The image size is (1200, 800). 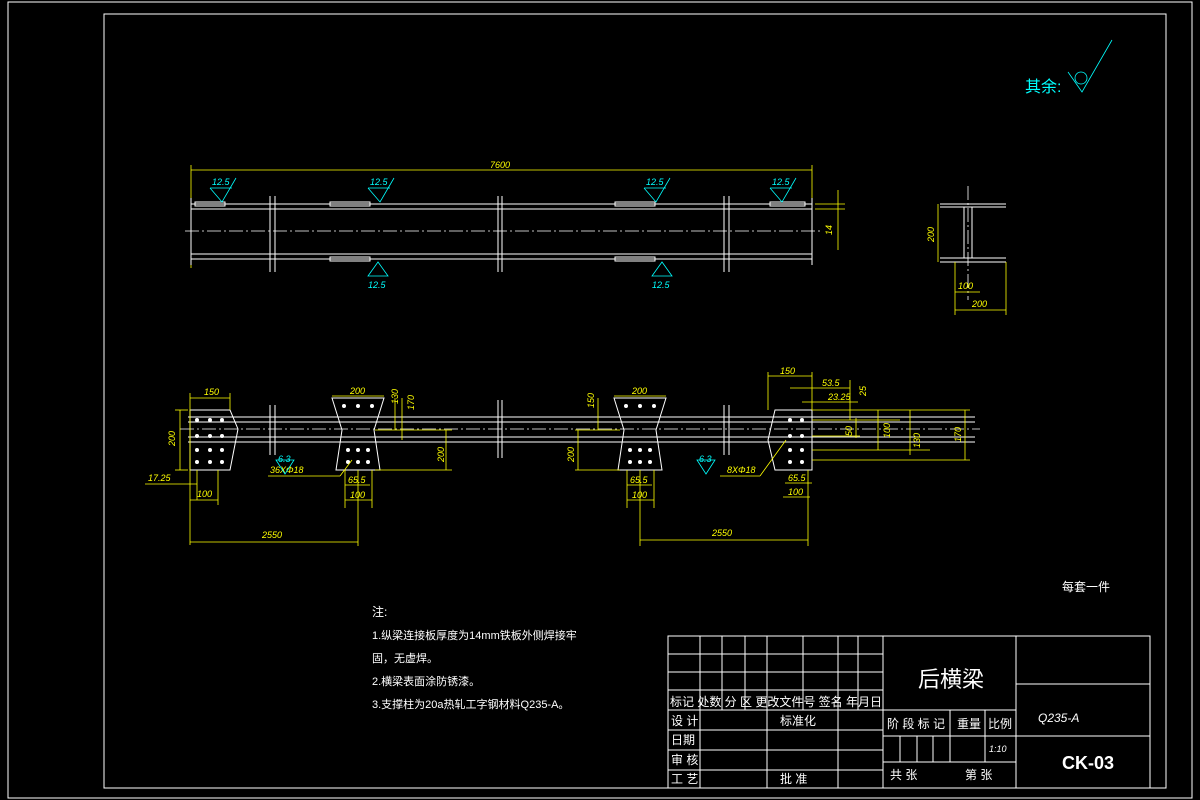 I want to click on roughness-bottom-1: 12.5, so click(x=377, y=285).